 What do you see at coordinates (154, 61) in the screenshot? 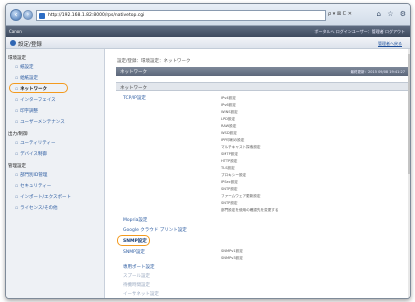
I see `breadcrumb: 設定/登録：環境設定：ネットワーク` at bounding box center [154, 61].